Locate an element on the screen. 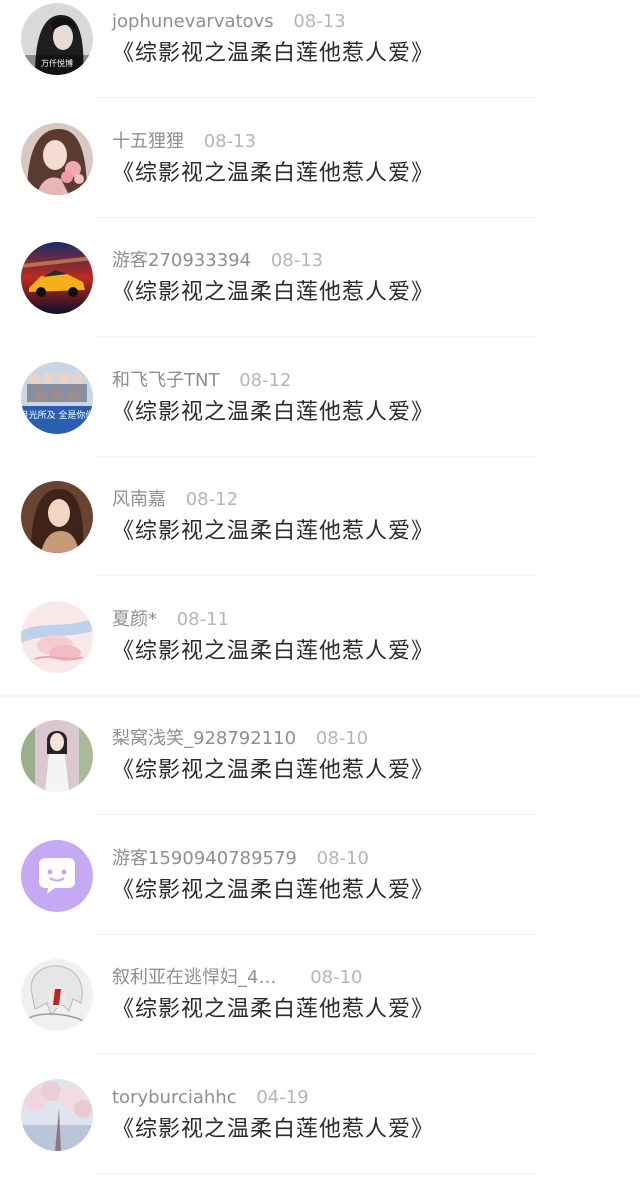 The height and width of the screenshot is (1184, 640). username: 游客270933394 is located at coordinates (181, 260).